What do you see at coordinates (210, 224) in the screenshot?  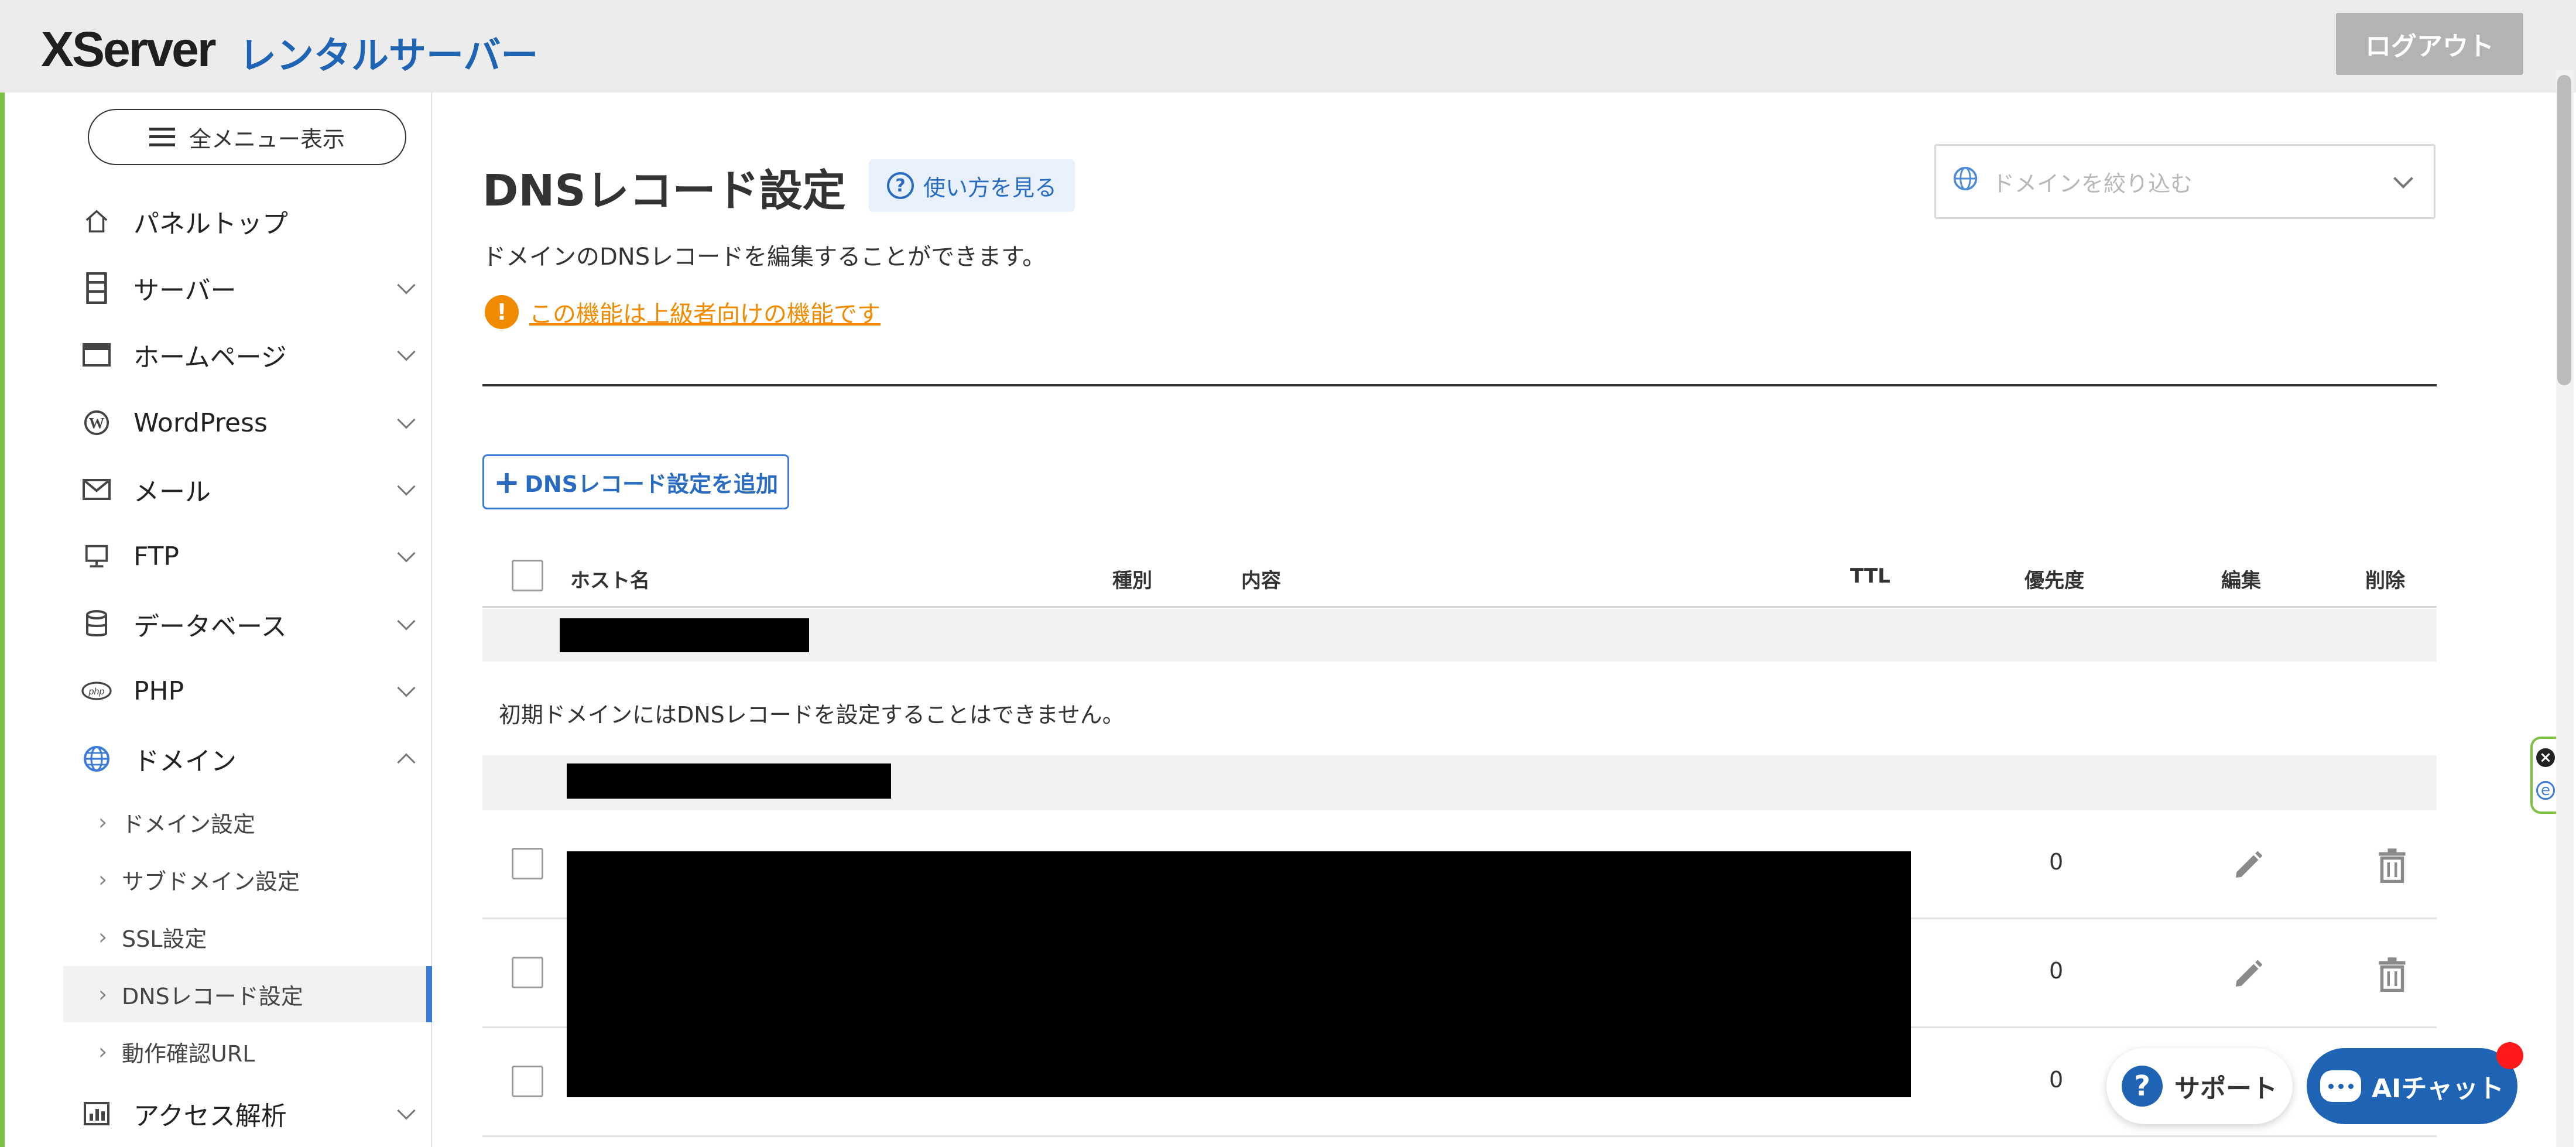 I see `sidebar-item-label: パネルトップ` at bounding box center [210, 224].